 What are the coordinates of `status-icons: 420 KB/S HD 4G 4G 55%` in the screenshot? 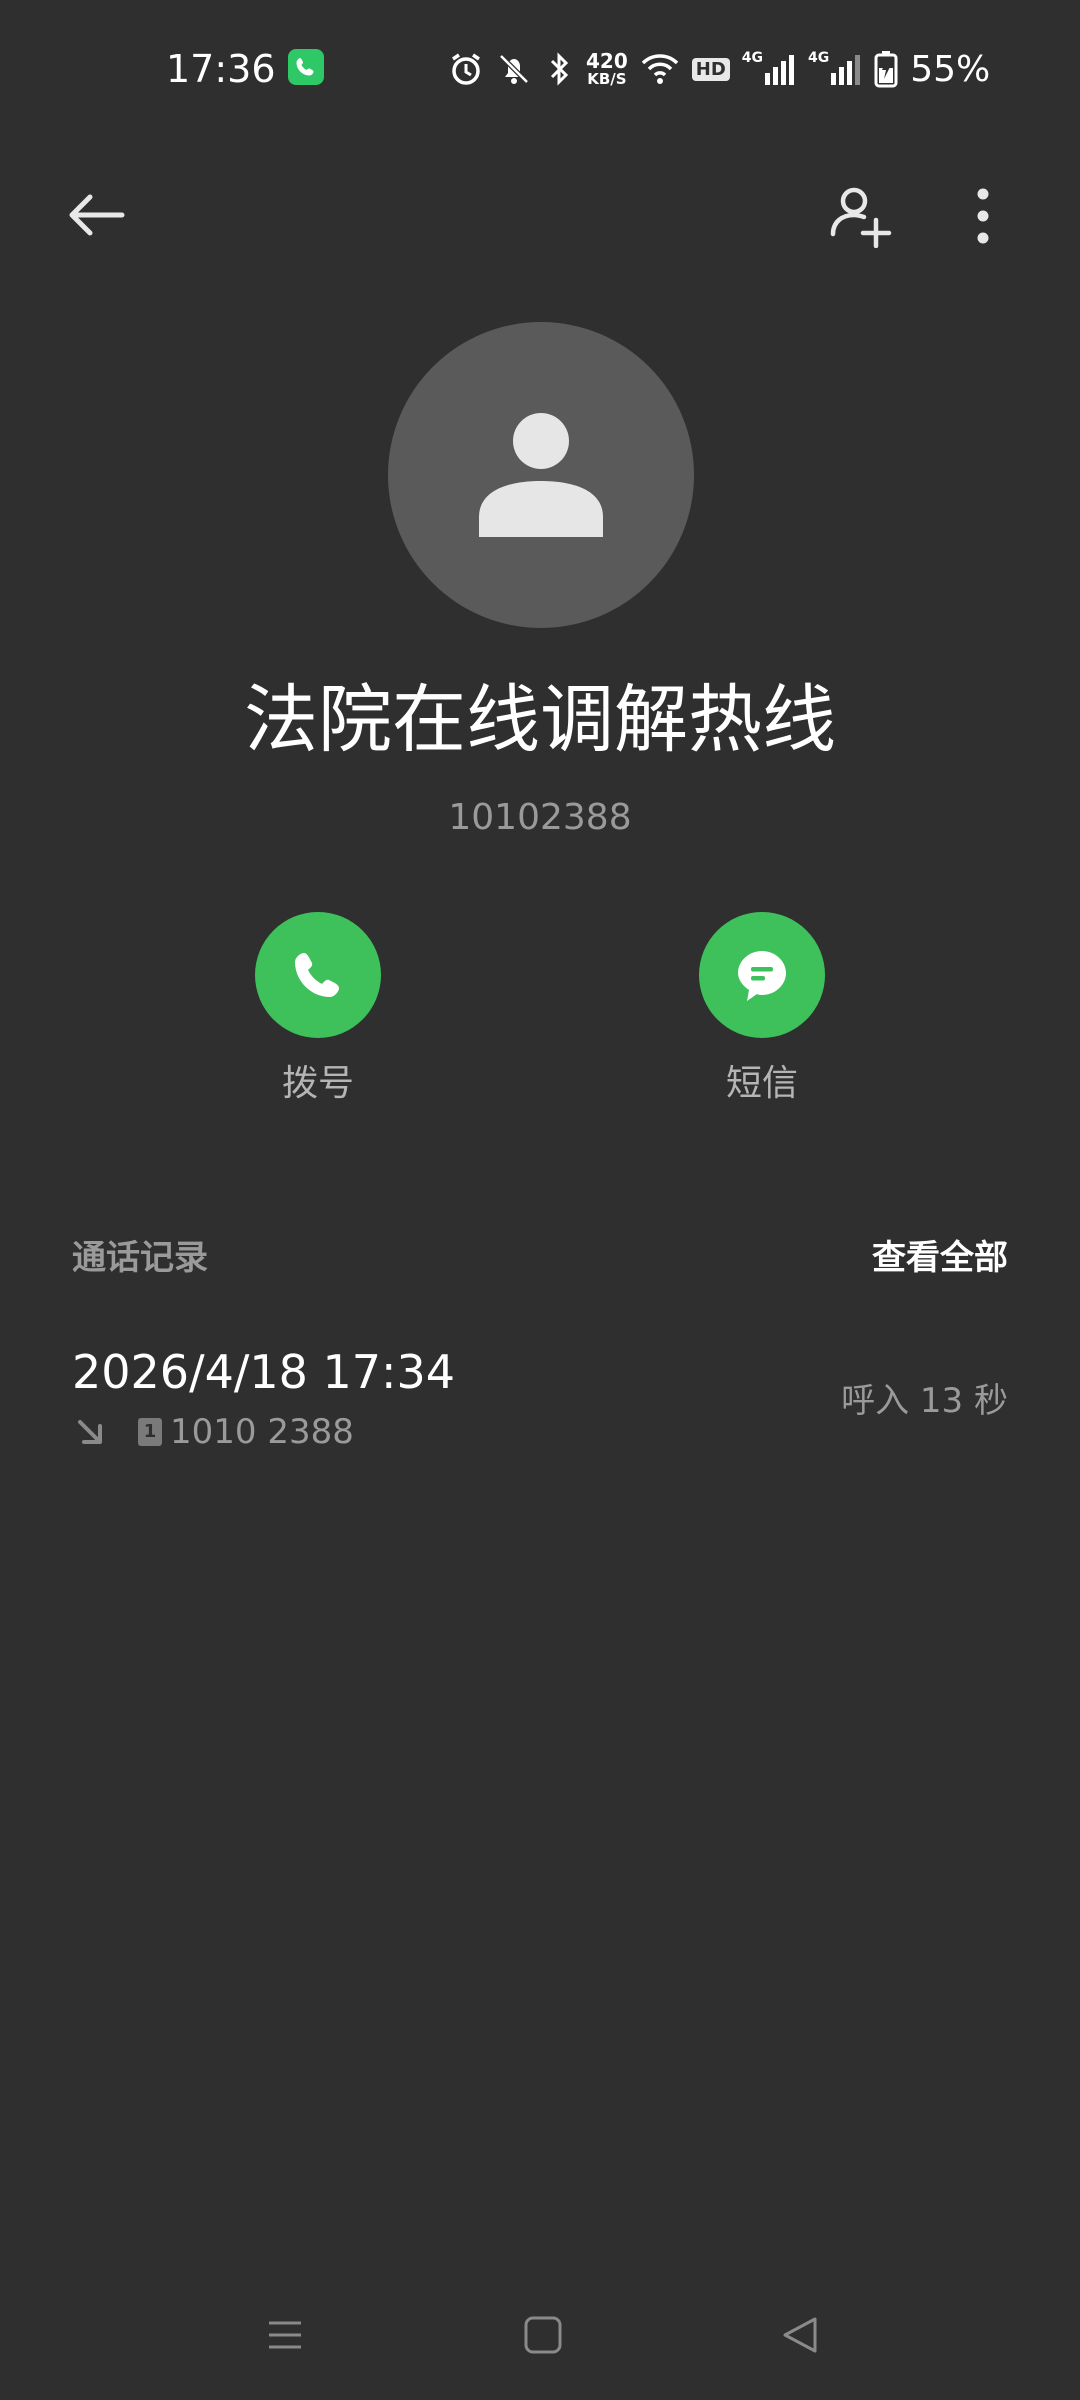 It's located at (719, 69).